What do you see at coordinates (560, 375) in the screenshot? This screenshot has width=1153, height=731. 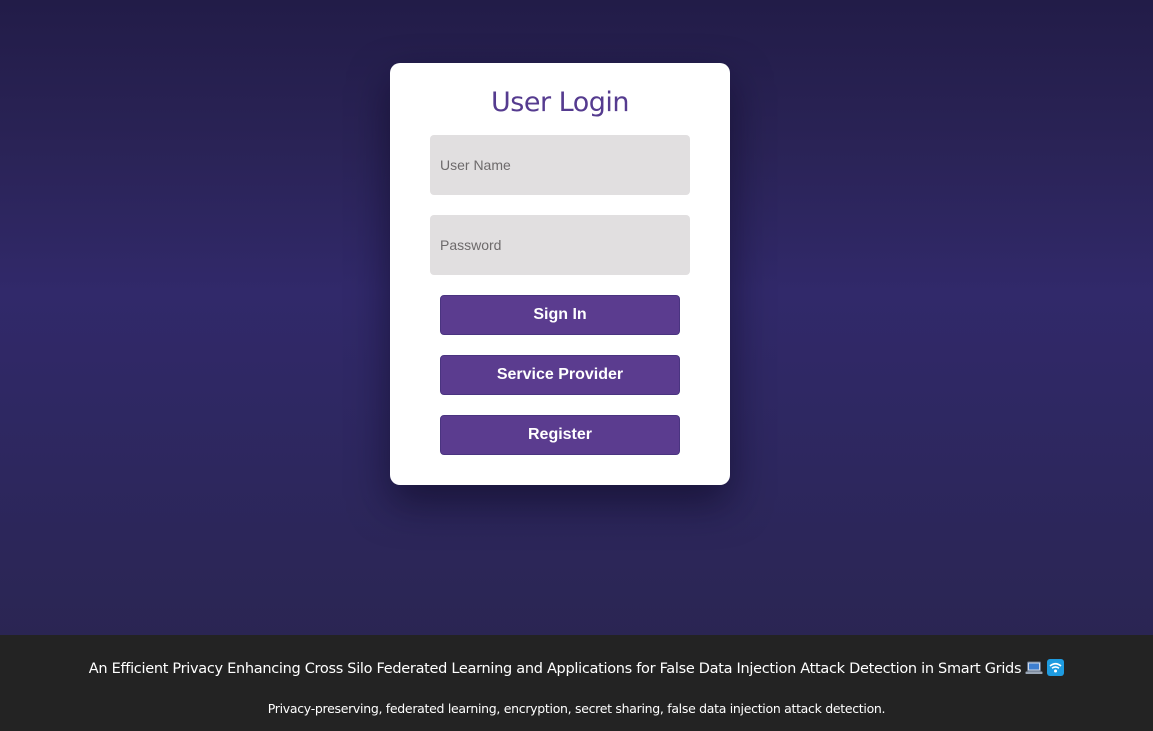 I see `service-provider-button: Service Provider` at bounding box center [560, 375].